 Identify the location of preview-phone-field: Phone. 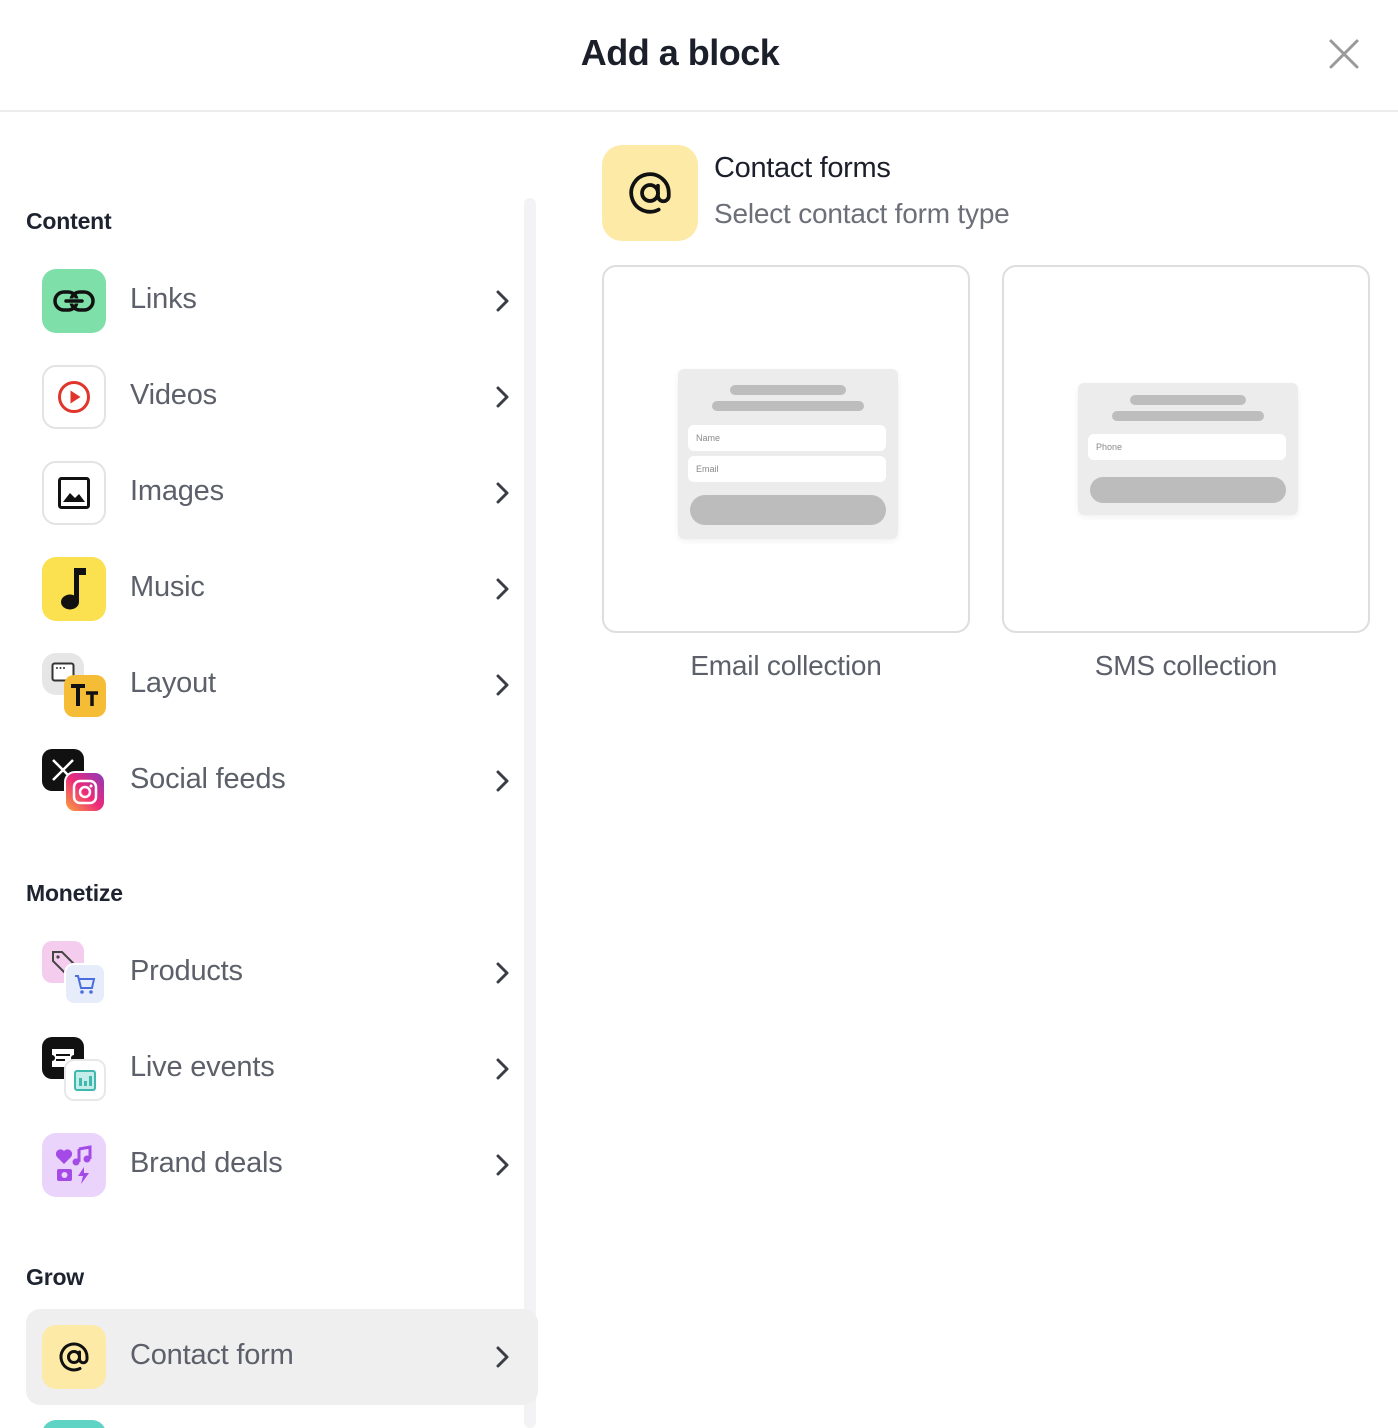
(1187, 447).